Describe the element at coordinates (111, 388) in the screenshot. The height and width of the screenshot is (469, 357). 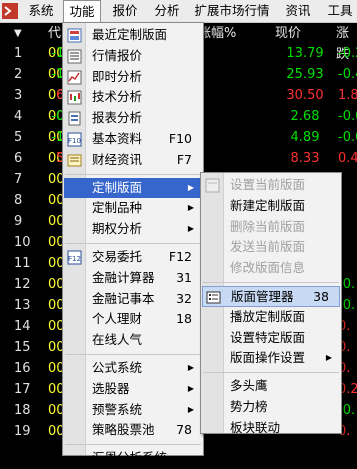
I see `menu-item-label: 选股器` at that location.